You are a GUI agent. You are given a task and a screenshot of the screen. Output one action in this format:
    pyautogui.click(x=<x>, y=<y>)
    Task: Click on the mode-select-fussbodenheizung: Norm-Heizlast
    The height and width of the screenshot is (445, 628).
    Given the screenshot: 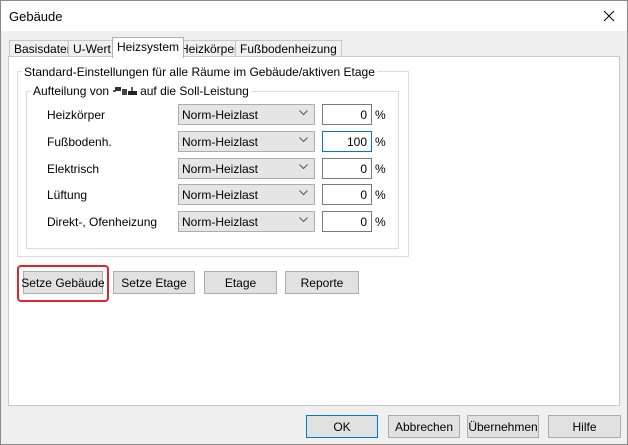 What is the action you would take?
    pyautogui.click(x=246, y=141)
    